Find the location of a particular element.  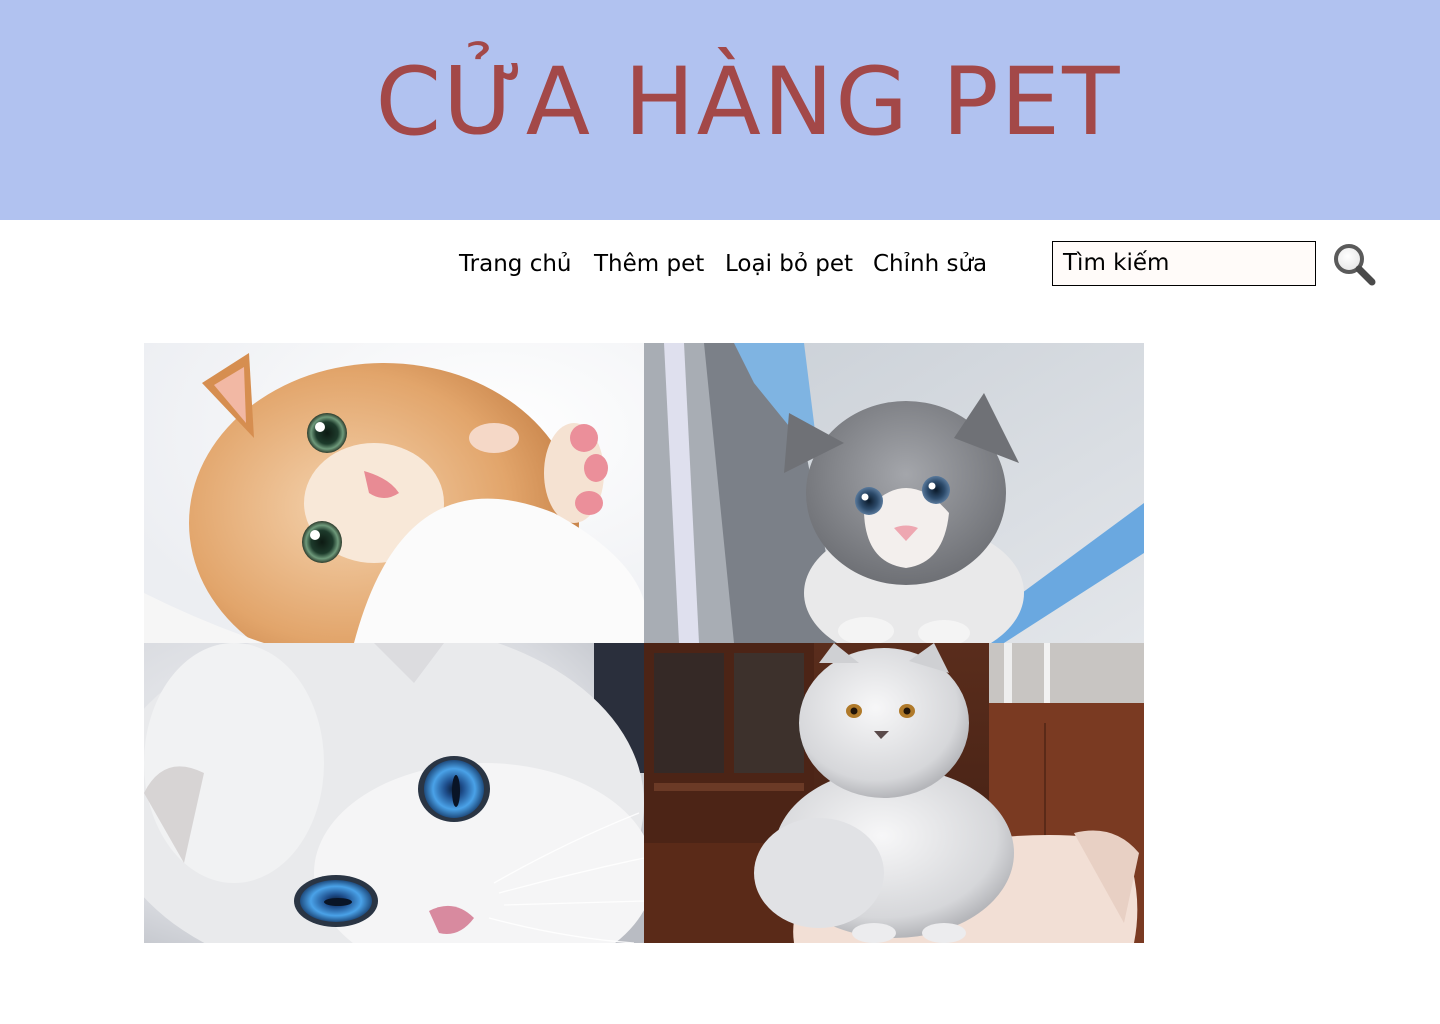

nav-item-add-pet: Thêm pet is located at coordinates (649, 264).